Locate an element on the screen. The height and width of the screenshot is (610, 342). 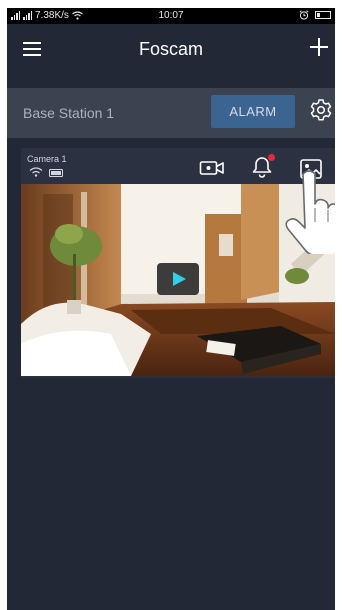
alarm-button: ALARM is located at coordinates (253, 111).